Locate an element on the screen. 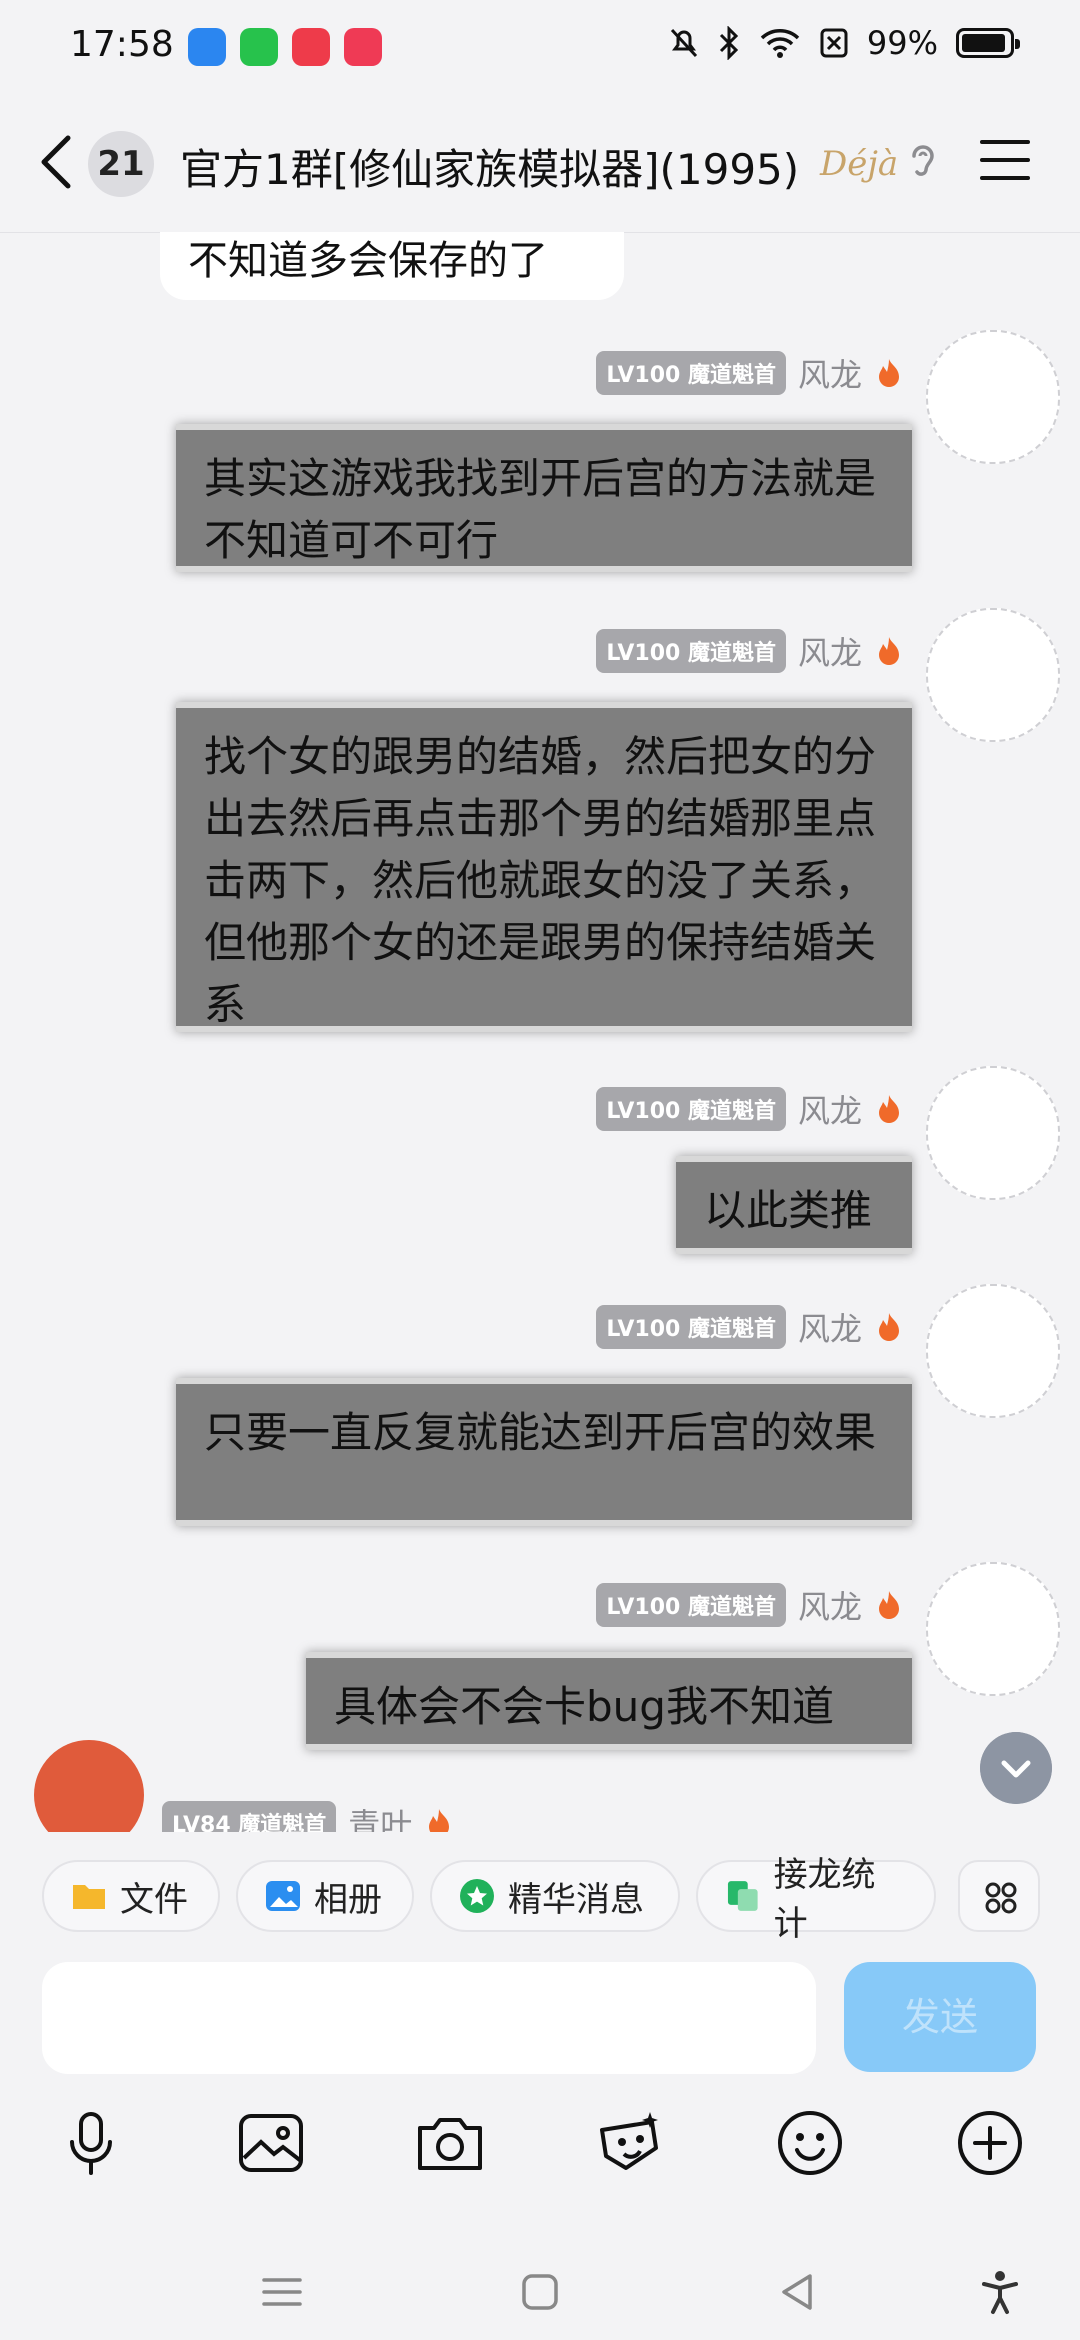 Image resolution: width=1080 pixels, height=2340 pixels. star-icon is located at coordinates (477, 1896).